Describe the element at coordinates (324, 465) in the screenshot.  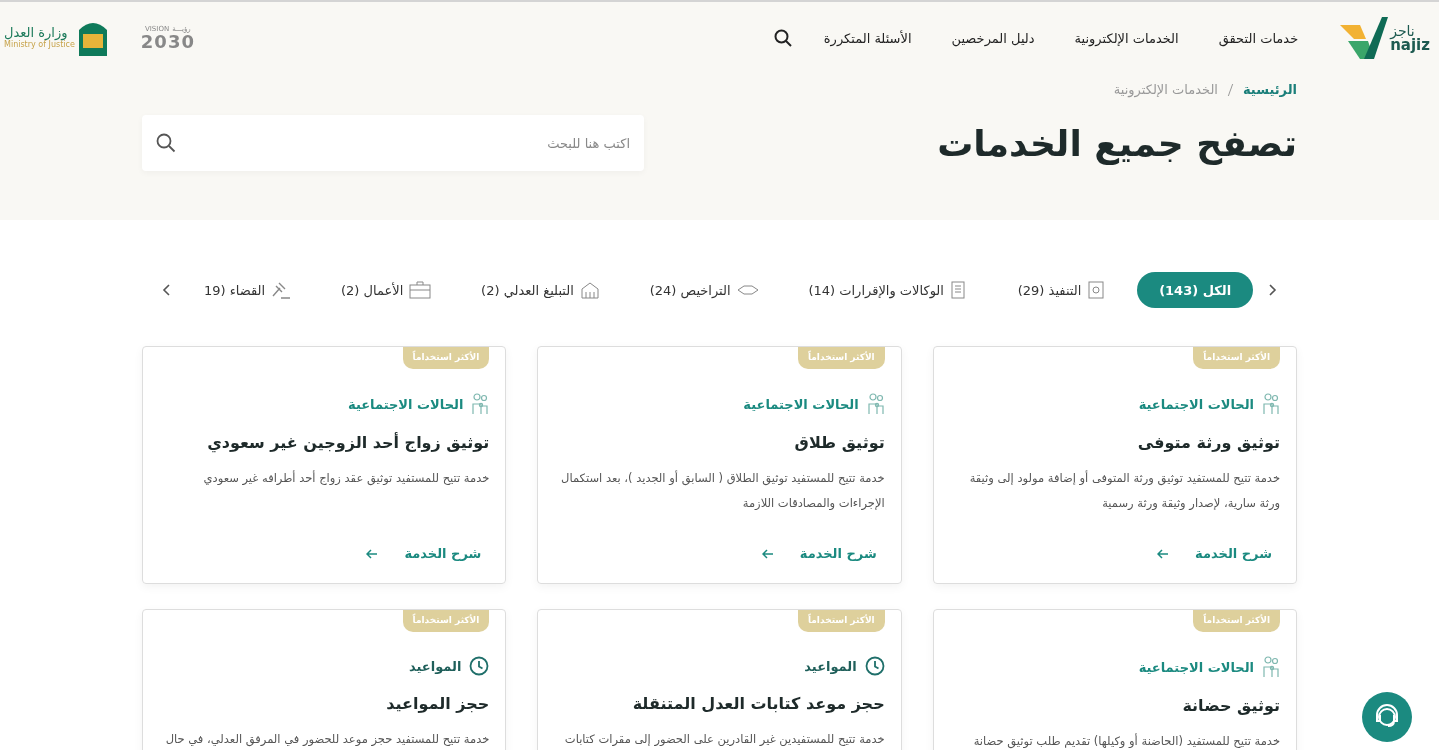
I see `service-card: الأكثر استخداماً الحالات الاجتماعية توثيق زواج أحد الزوجين غير سعودي خدمة تتيح للمستفيد توثيق عقد زواج أحد أطرافه غير سعودي شرح الخدمة` at that location.